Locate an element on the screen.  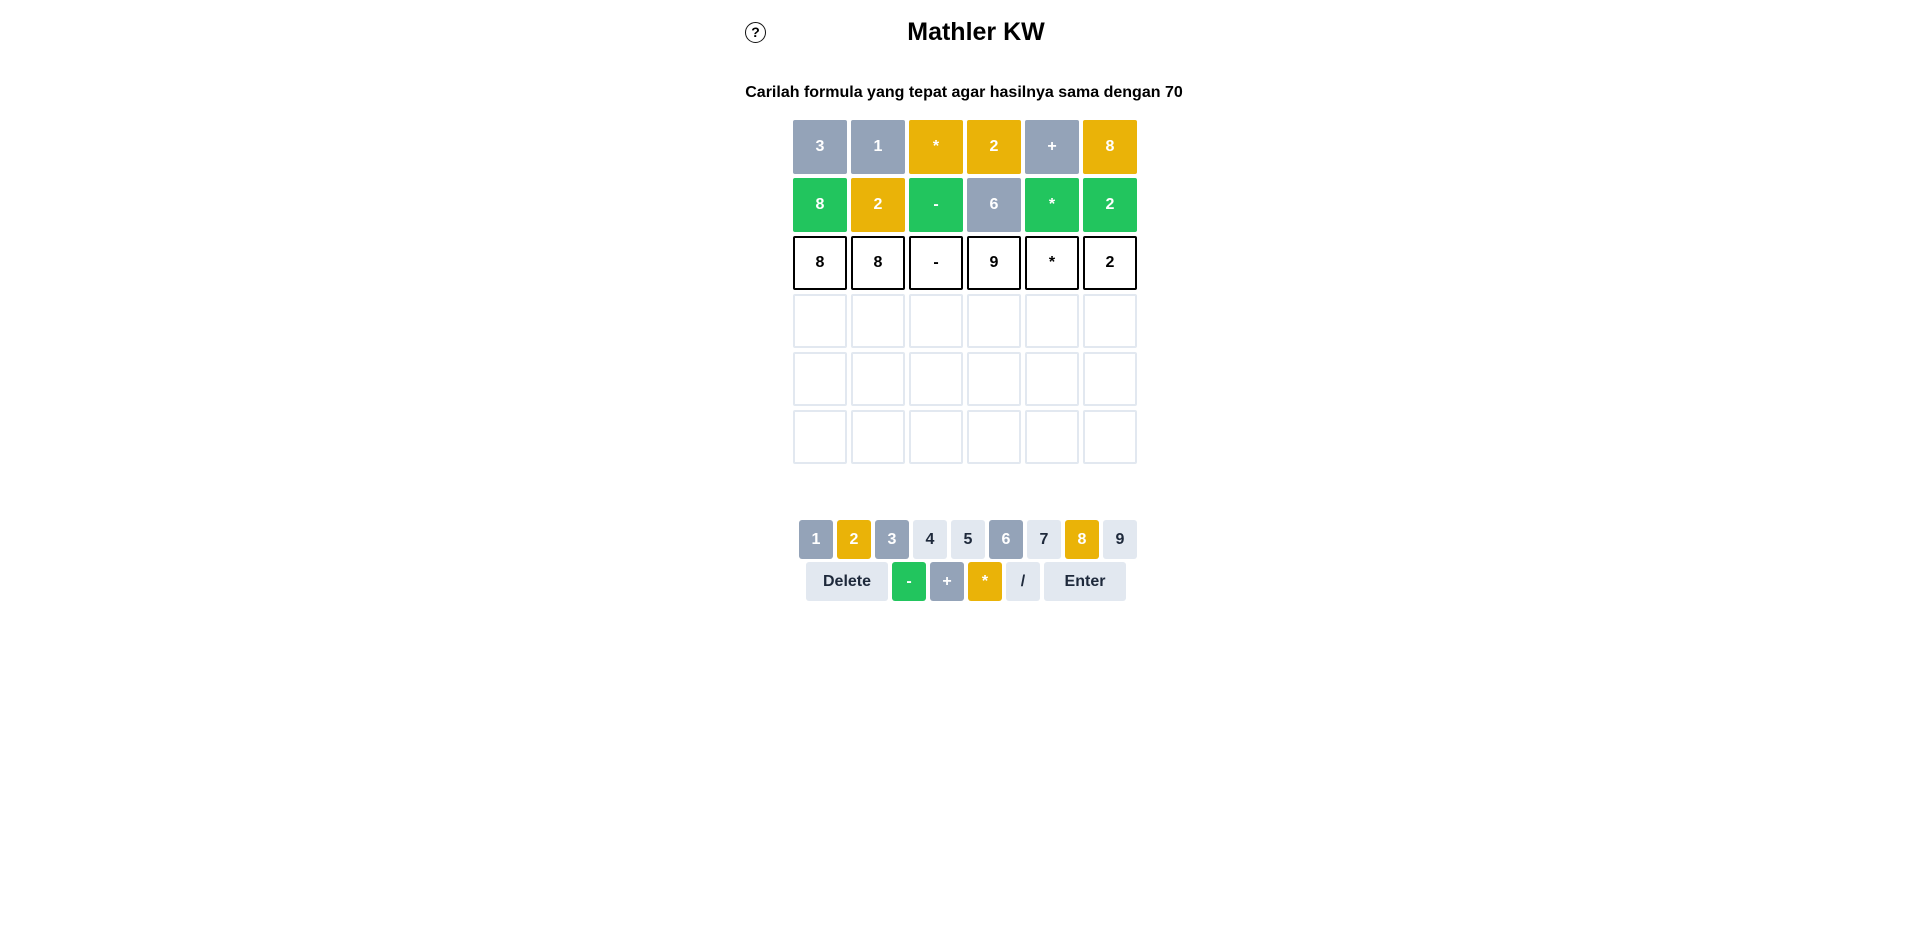
key-2: 2 is located at coordinates (854, 539).